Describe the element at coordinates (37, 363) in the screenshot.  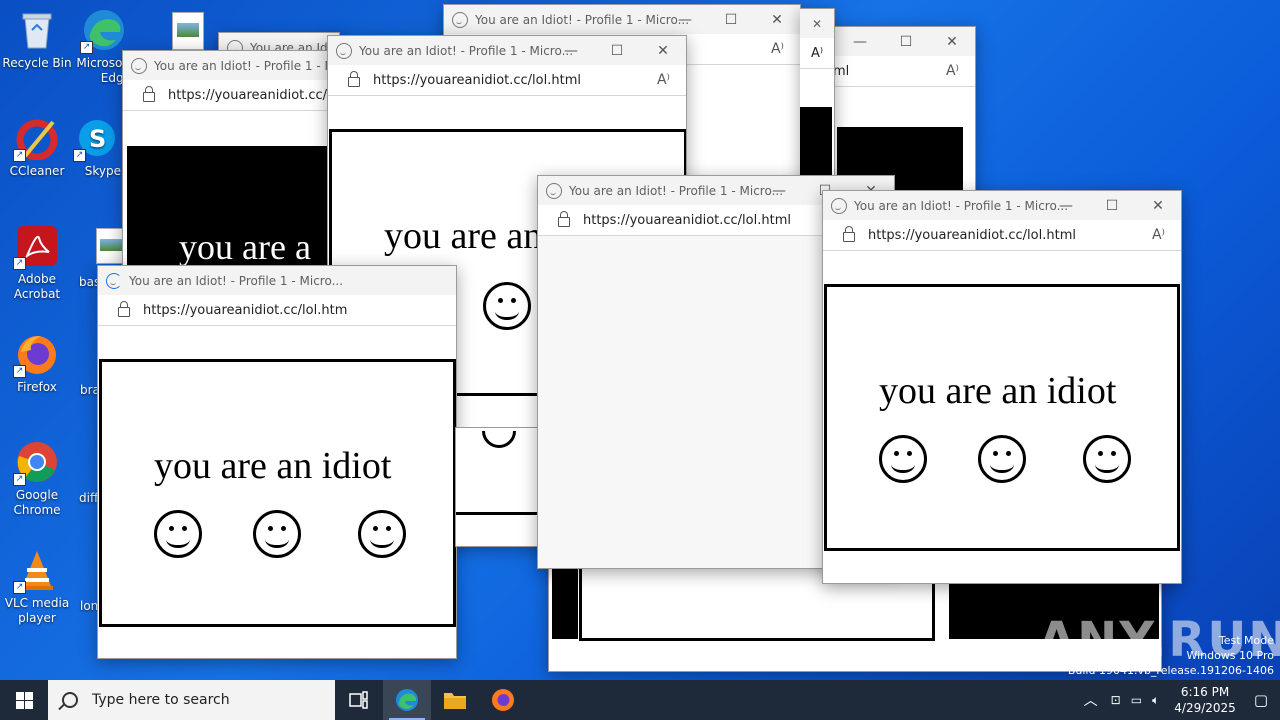
I see `desktop-icon-firefox: ↗ Firefox` at that location.